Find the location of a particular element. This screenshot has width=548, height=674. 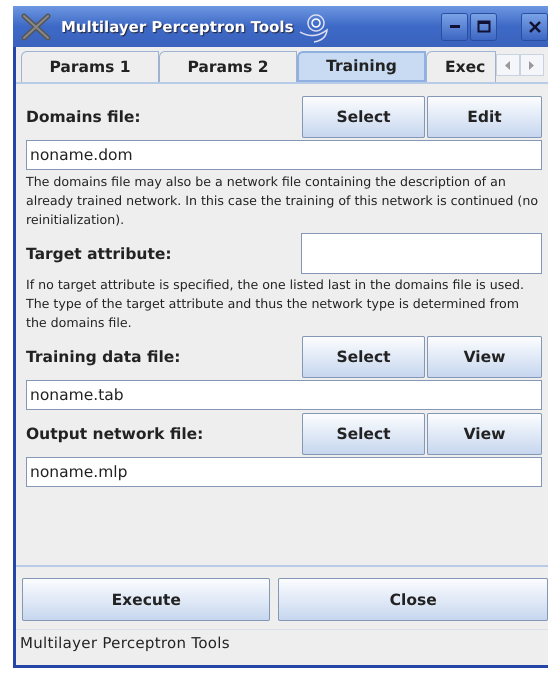

close-icon is located at coordinates (535, 27).